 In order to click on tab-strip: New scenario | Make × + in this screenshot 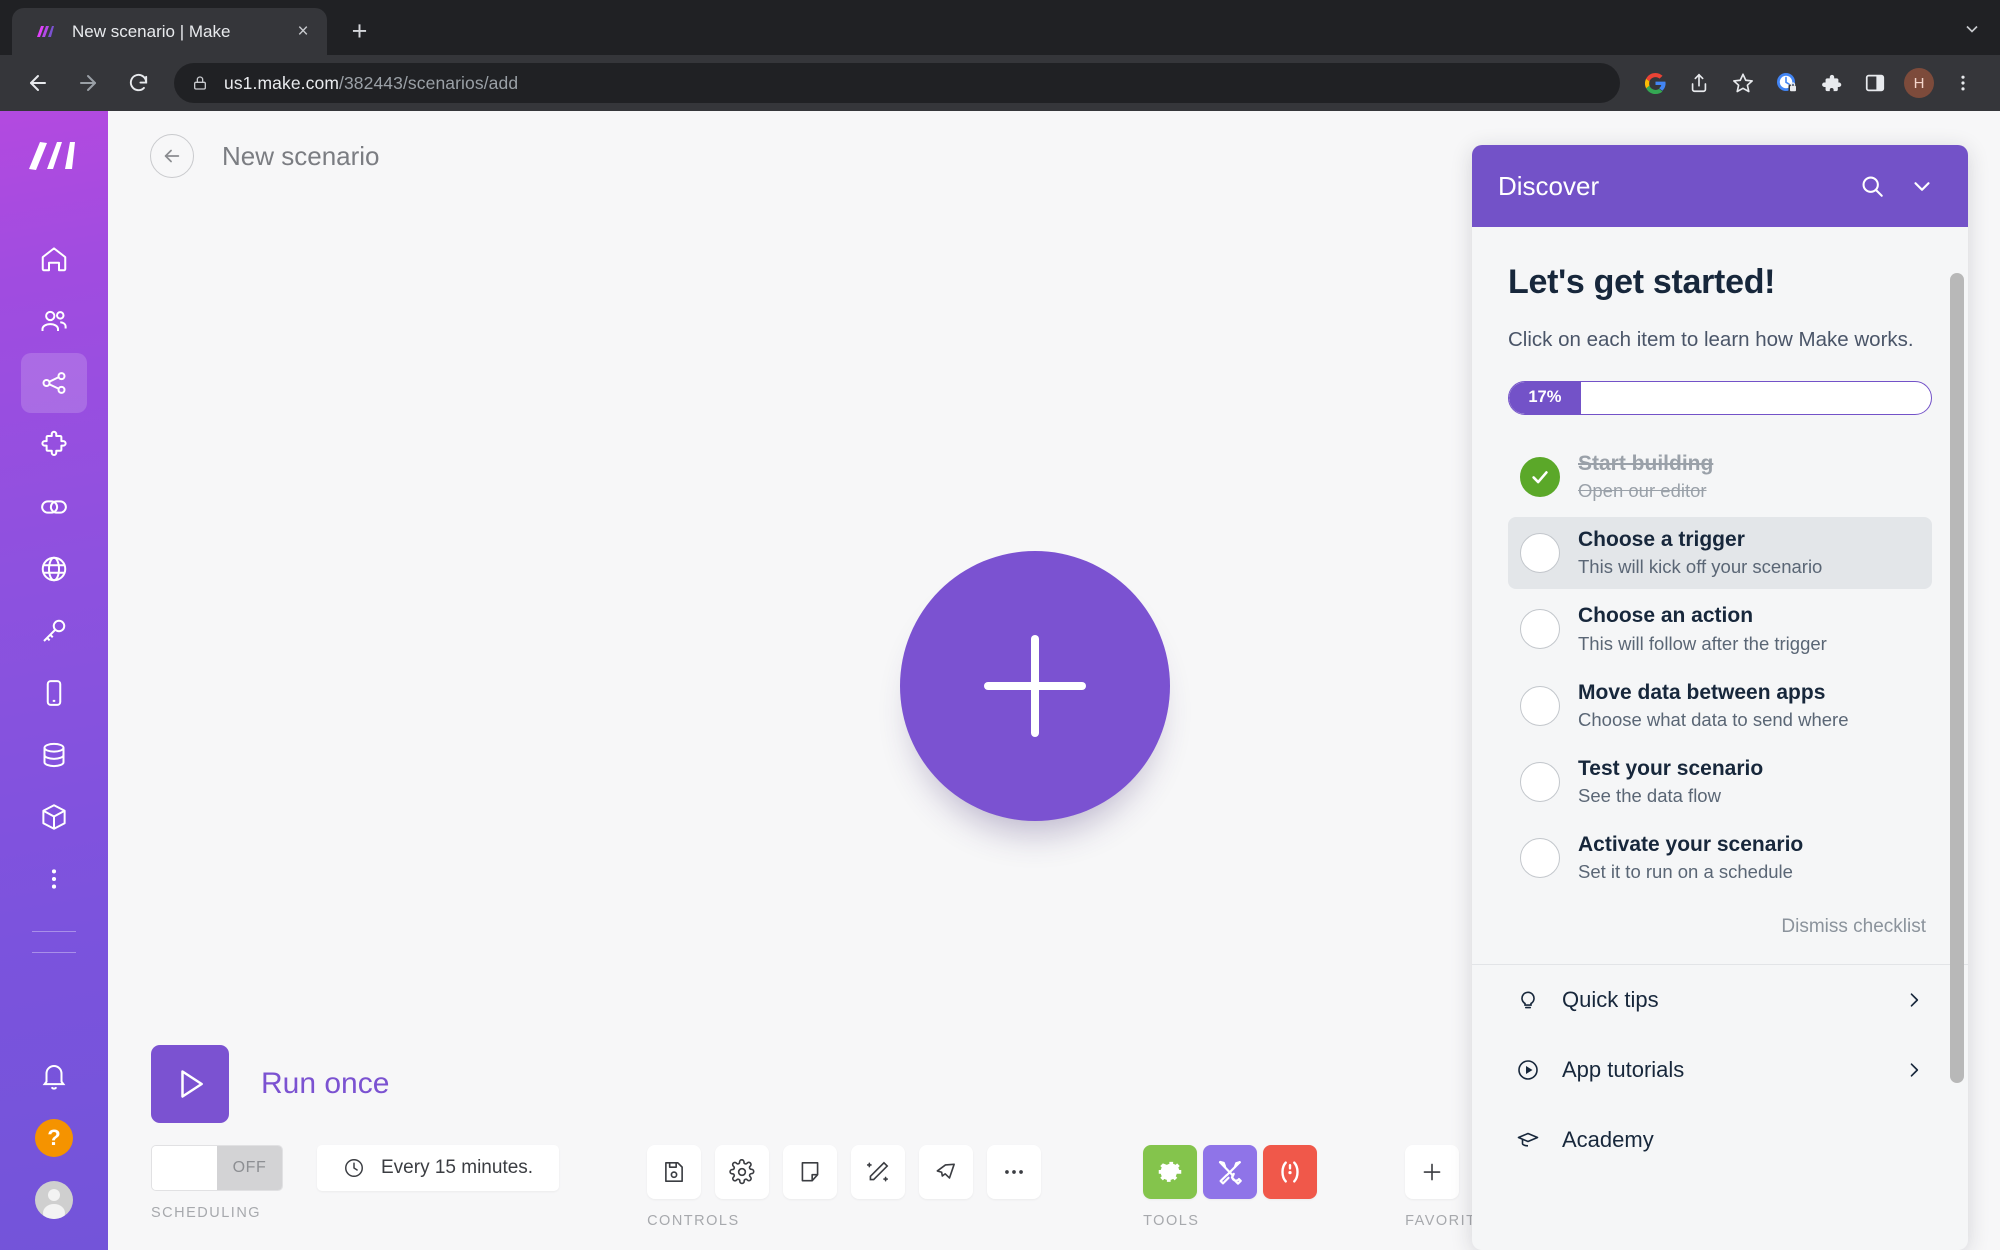, I will do `click(1000, 27)`.